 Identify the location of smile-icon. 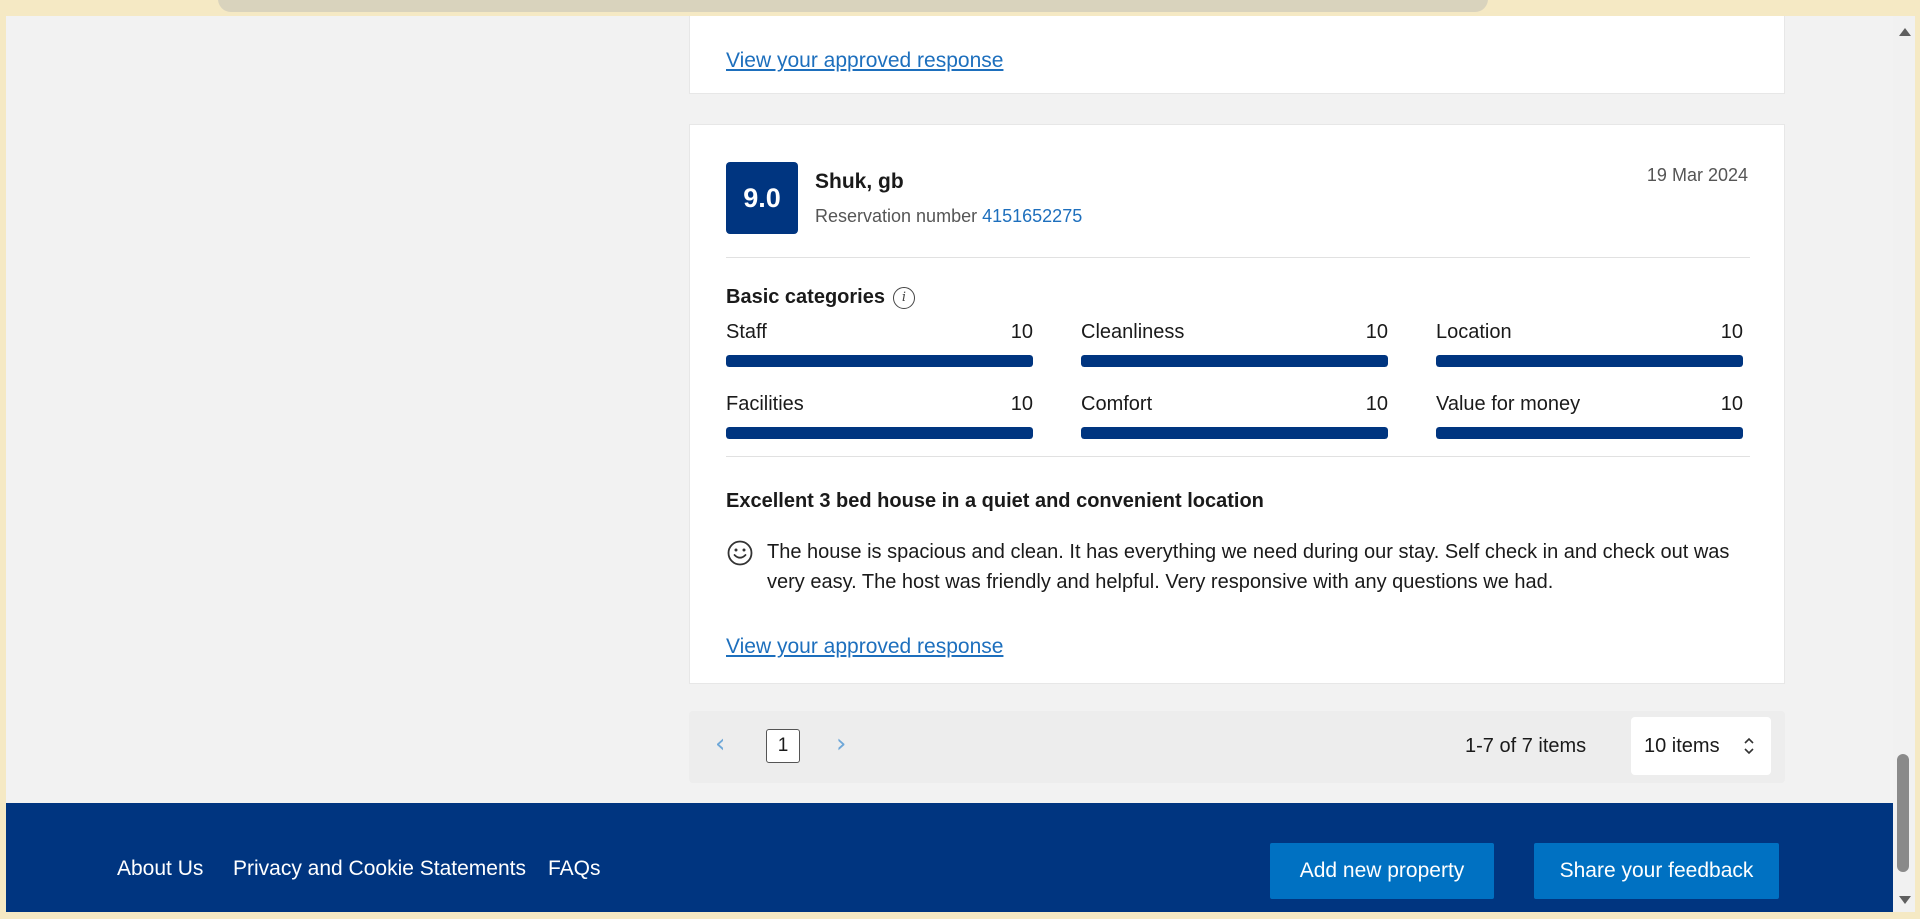
(740, 553).